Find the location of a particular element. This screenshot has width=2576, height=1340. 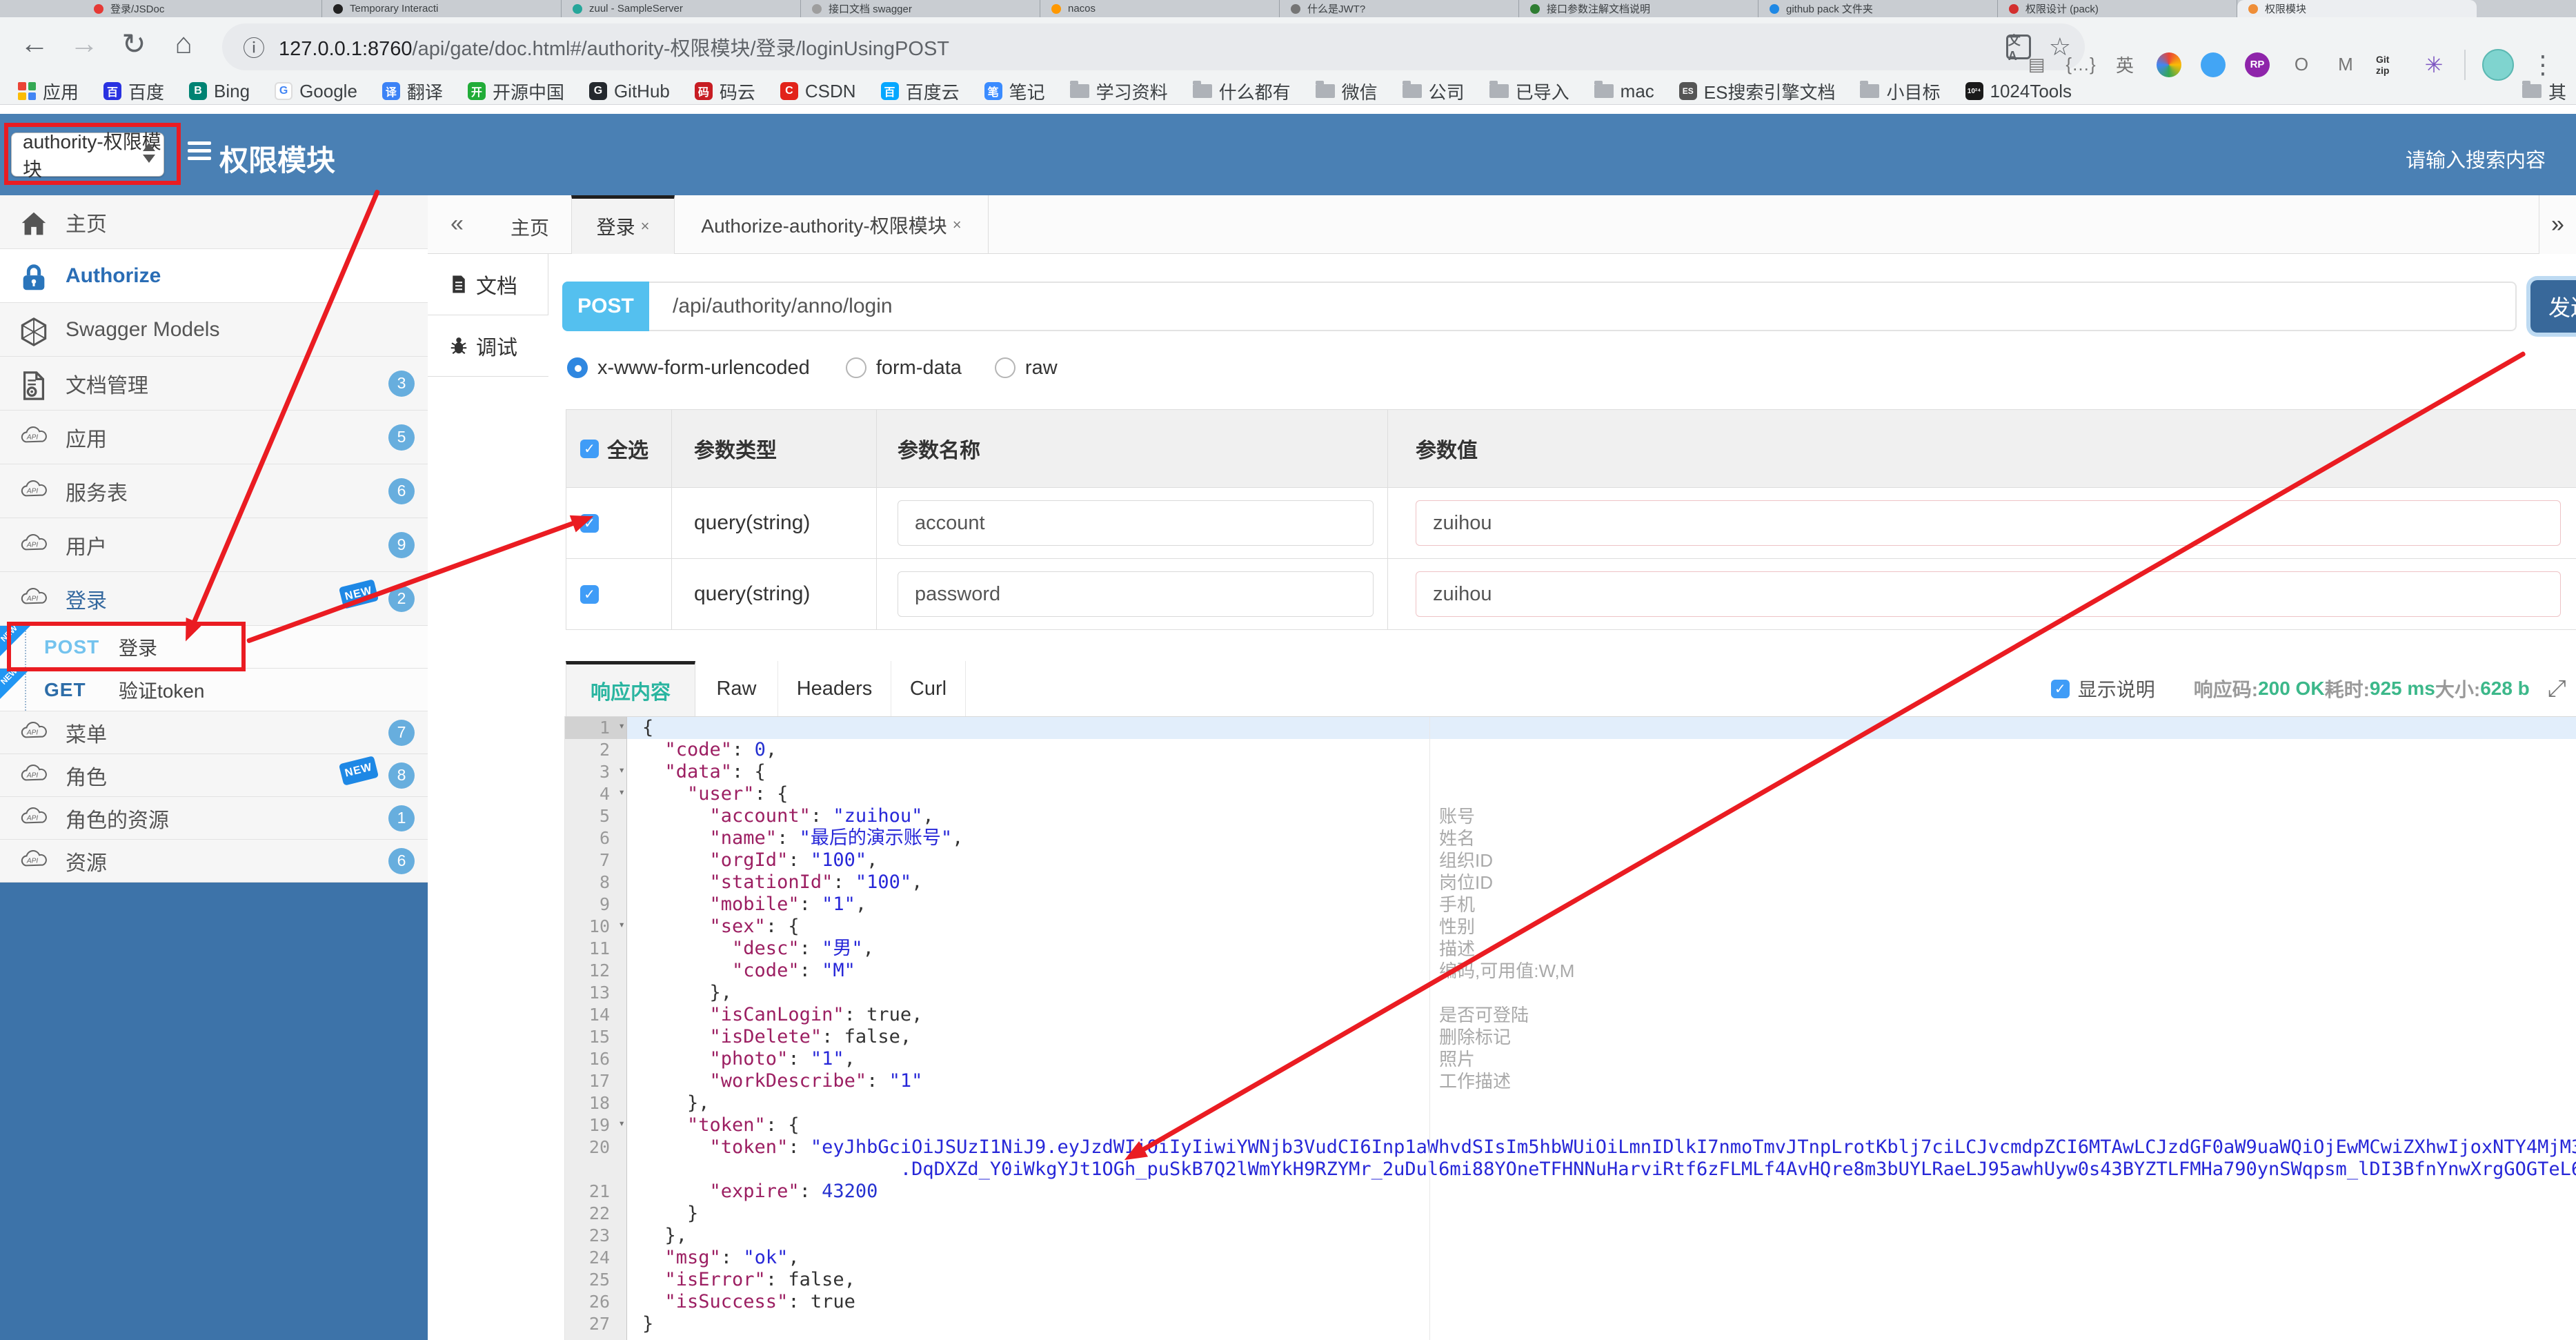

radio-raw is located at coordinates (1004, 367).